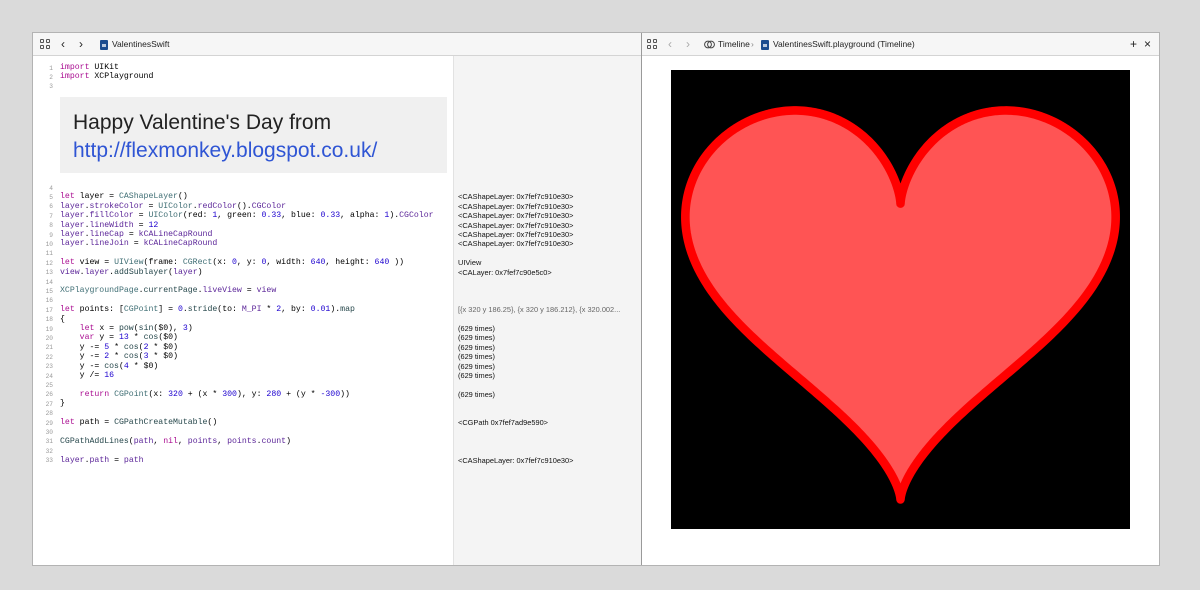 This screenshot has width=1200, height=590. I want to click on line-number: 14, so click(49, 282).